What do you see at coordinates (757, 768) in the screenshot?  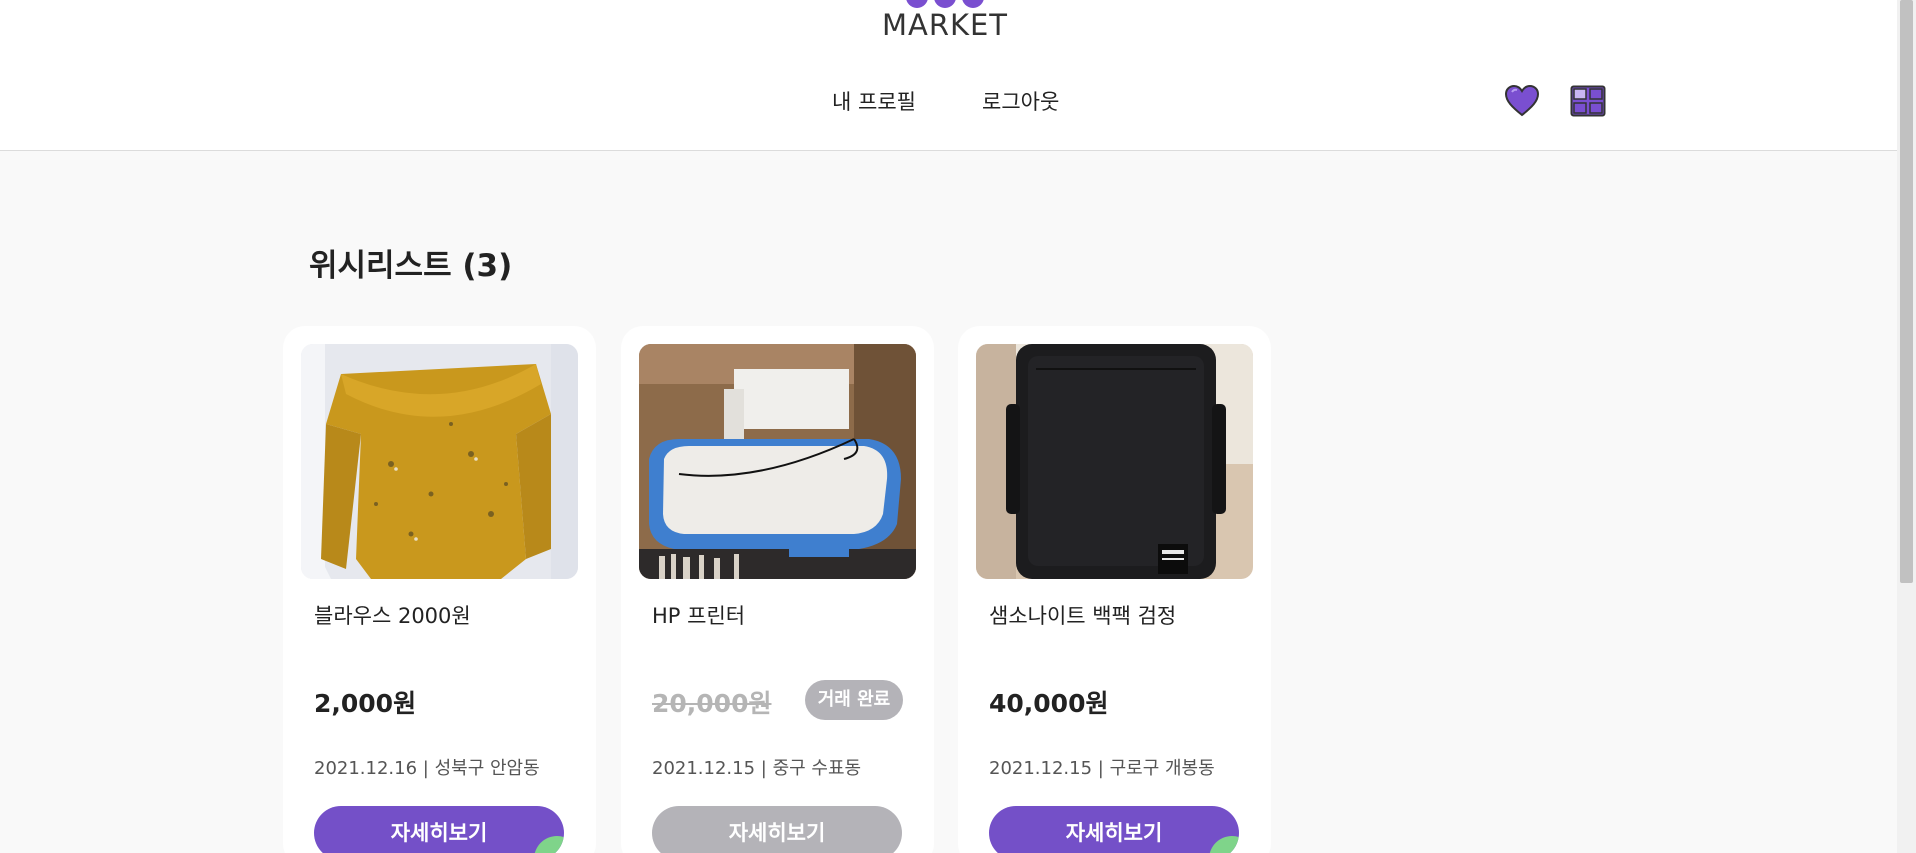 I see `item-meta: 2021.12.15 | 중구 수표동` at bounding box center [757, 768].